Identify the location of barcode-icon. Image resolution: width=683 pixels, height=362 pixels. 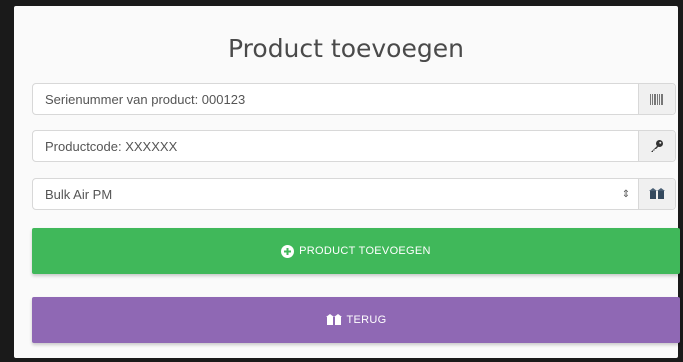
(656, 99).